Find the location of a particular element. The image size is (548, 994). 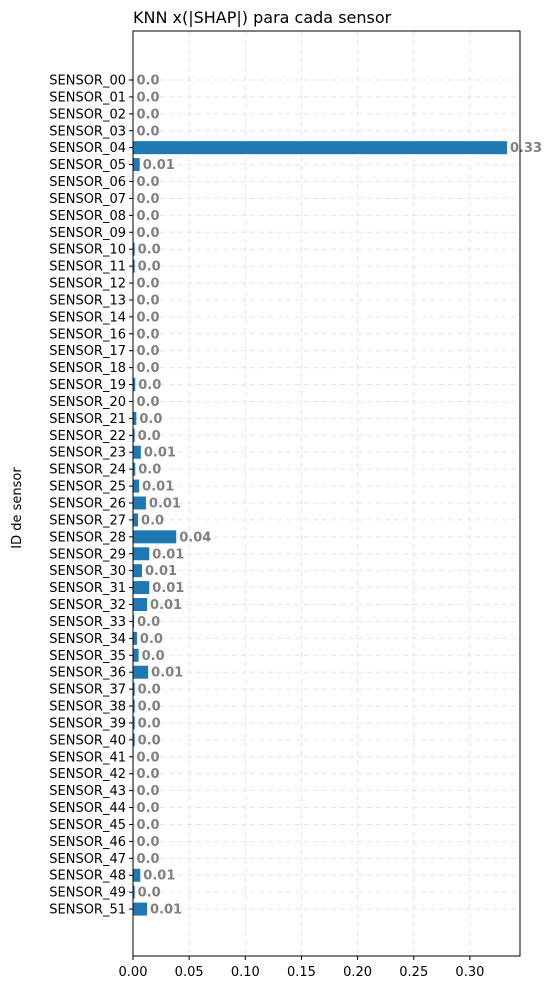

y-tick-label: SENSOR_25 is located at coordinates (87, 487).